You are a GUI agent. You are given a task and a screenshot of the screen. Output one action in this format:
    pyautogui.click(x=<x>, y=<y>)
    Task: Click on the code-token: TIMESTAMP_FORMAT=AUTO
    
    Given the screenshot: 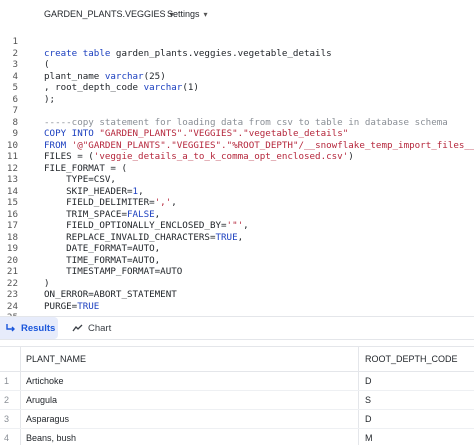 What is the action you would take?
    pyautogui.click(x=113, y=271)
    